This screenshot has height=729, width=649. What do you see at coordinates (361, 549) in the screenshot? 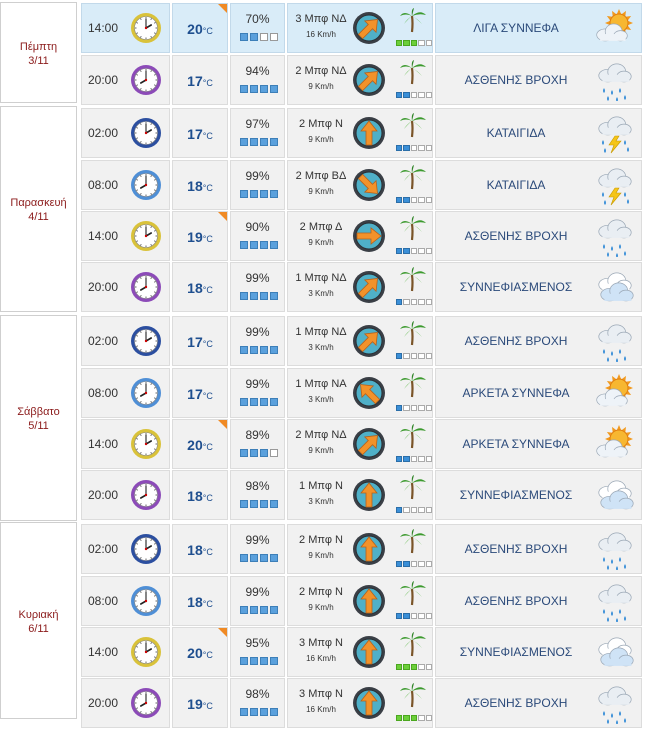
I see `forecast-row: 02:00 18°C 99% 2 Μπφ Ν 9 Km/h ΑΣΘΕΝΗΣ ΒΡΟΧΗ` at bounding box center [361, 549].